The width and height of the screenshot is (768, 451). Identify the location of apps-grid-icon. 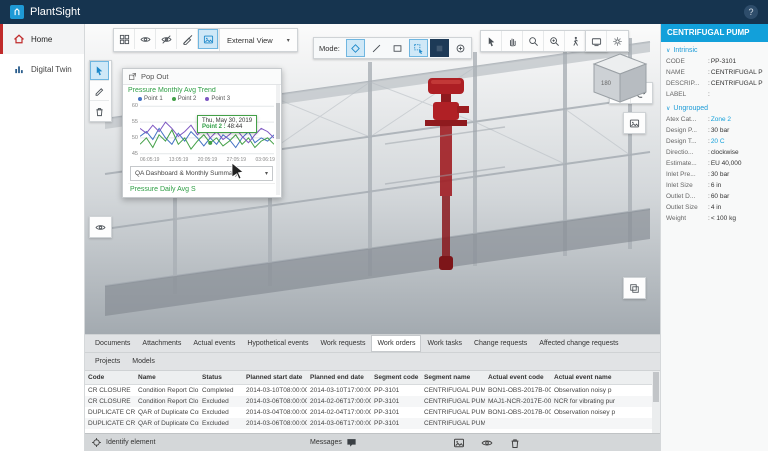
(124, 39).